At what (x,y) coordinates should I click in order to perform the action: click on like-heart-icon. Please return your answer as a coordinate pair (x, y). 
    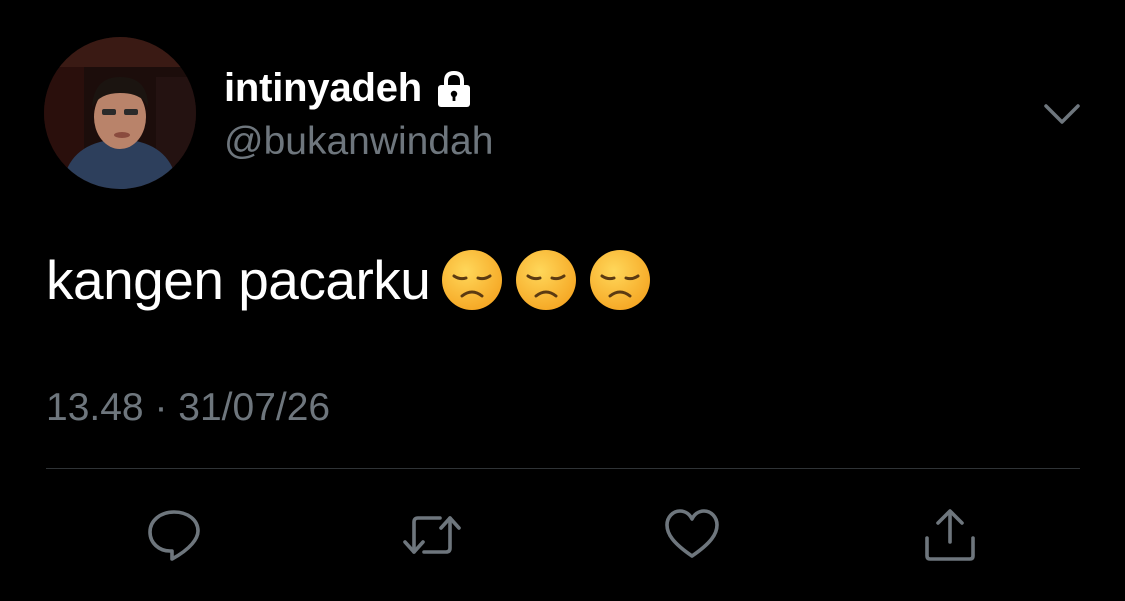
    Looking at the image, I should click on (692, 535).